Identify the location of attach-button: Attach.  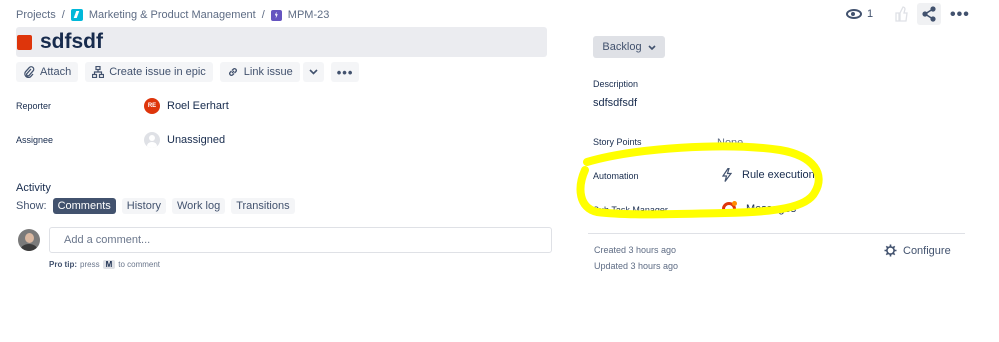
(47, 72).